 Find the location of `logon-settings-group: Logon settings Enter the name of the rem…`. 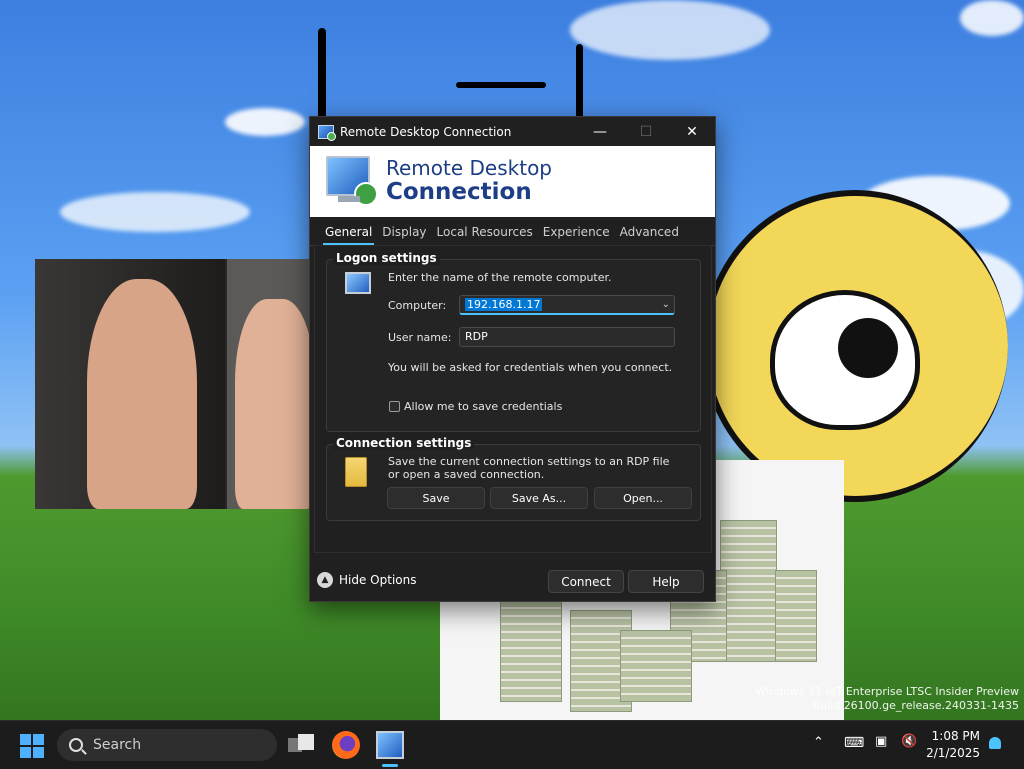

logon-settings-group: Logon settings Enter the name of the rem… is located at coordinates (513, 341).